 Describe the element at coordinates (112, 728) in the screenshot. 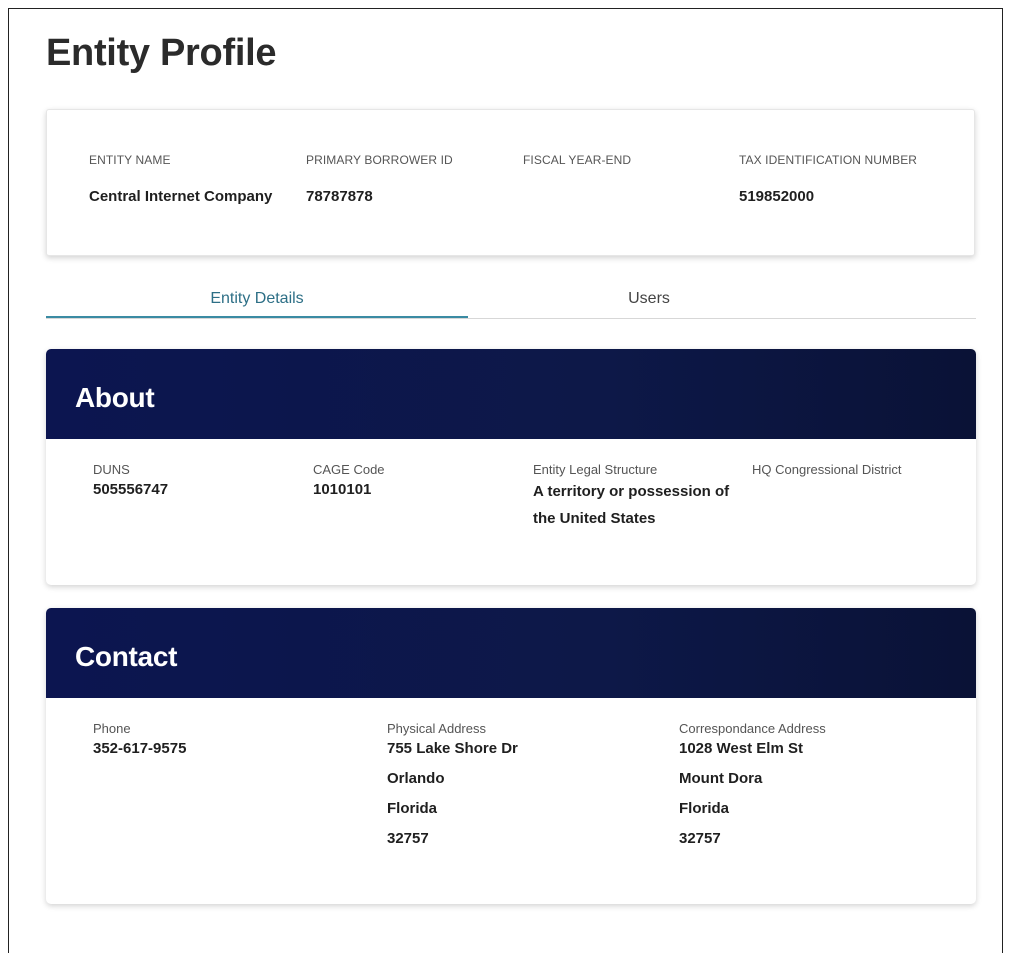

I see `phone-label: Phone` at that location.